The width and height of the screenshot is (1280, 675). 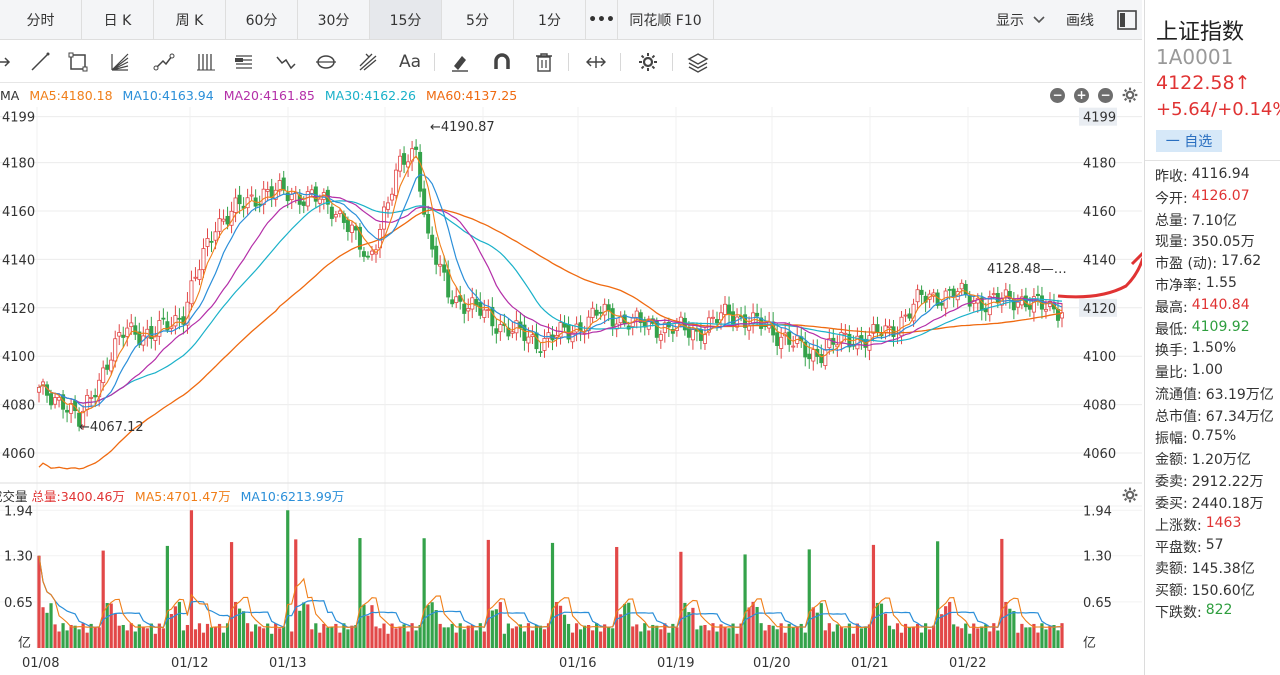 I want to click on tool-arrow, so click(x=9, y=62).